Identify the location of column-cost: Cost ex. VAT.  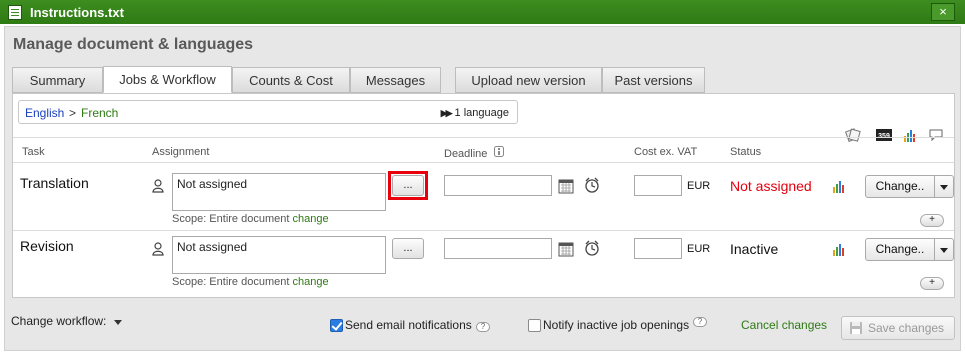
(666, 152).